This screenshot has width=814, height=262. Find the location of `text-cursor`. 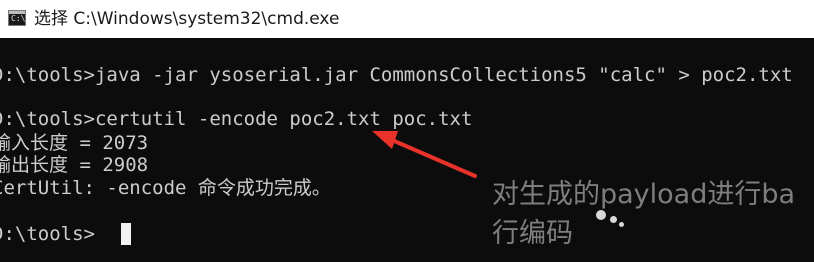

text-cursor is located at coordinates (126, 234).